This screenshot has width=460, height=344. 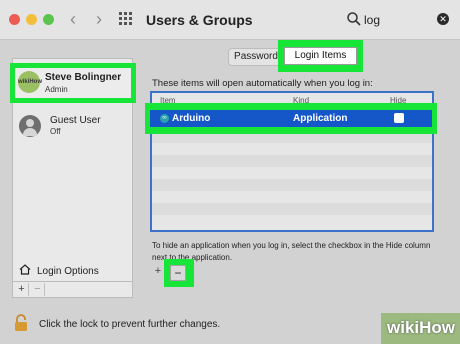 What do you see at coordinates (158, 271) in the screenshot?
I see `add-login-item-button: +` at bounding box center [158, 271].